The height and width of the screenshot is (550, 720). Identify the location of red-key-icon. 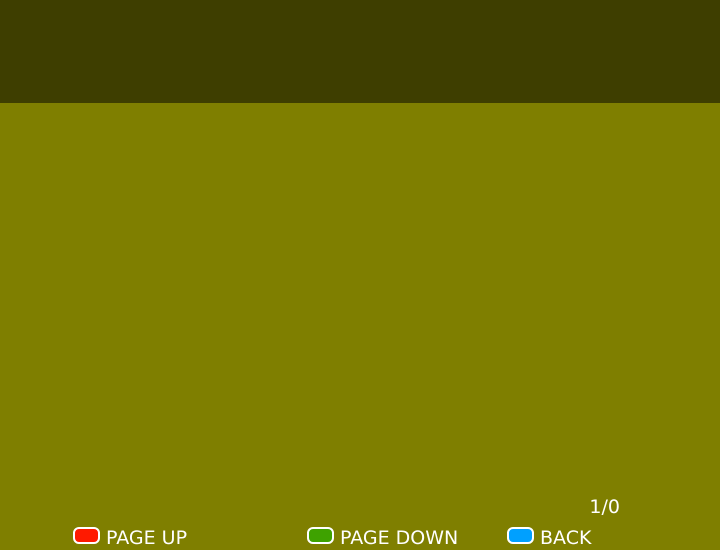
(86, 535).